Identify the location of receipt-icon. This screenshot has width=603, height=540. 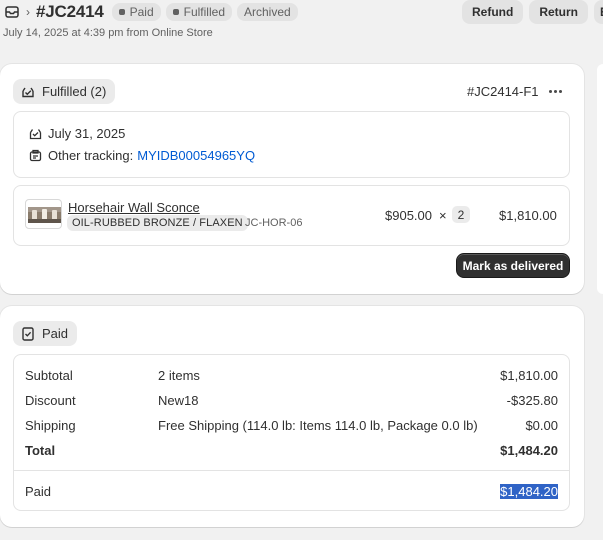
(28, 334).